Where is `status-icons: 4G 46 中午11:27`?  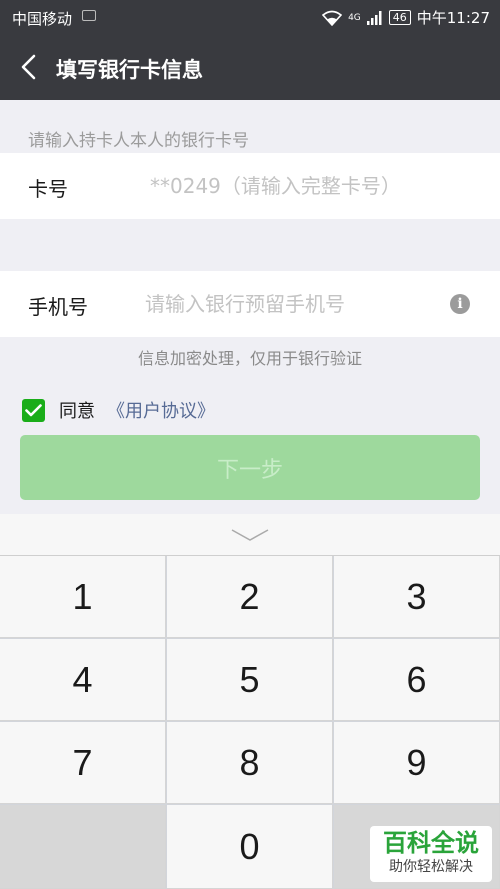 status-icons: 4G 46 中午11:27 is located at coordinates (406, 17).